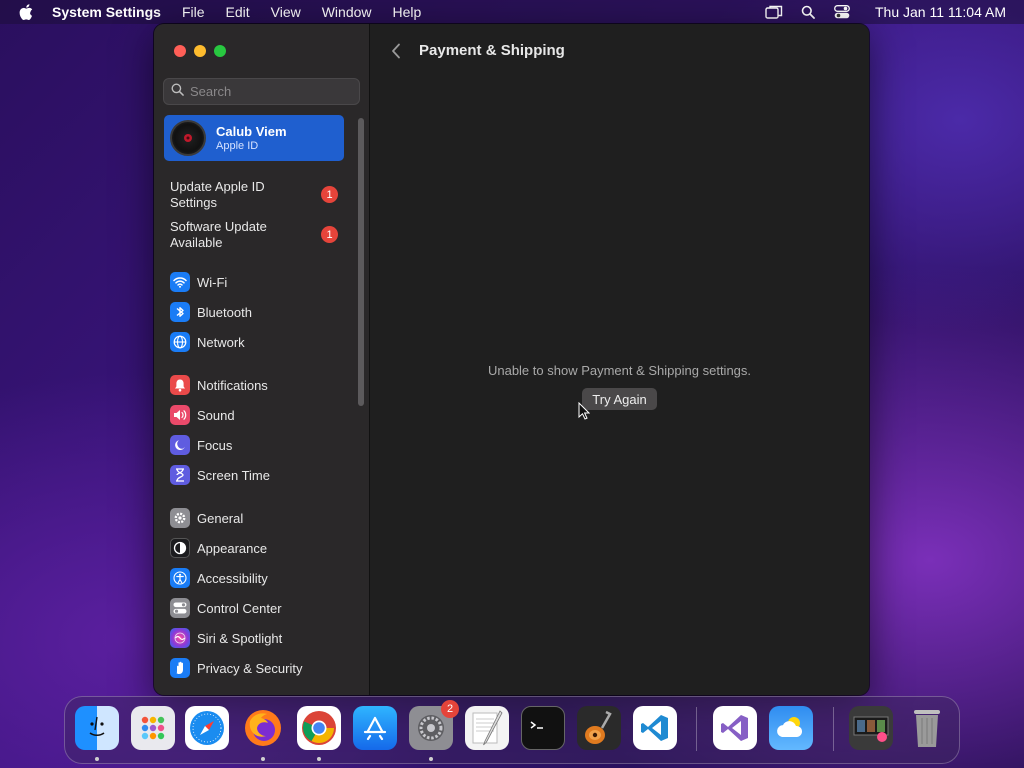  I want to click on sidebar-item-notifications: Notifications, so click(260, 385).